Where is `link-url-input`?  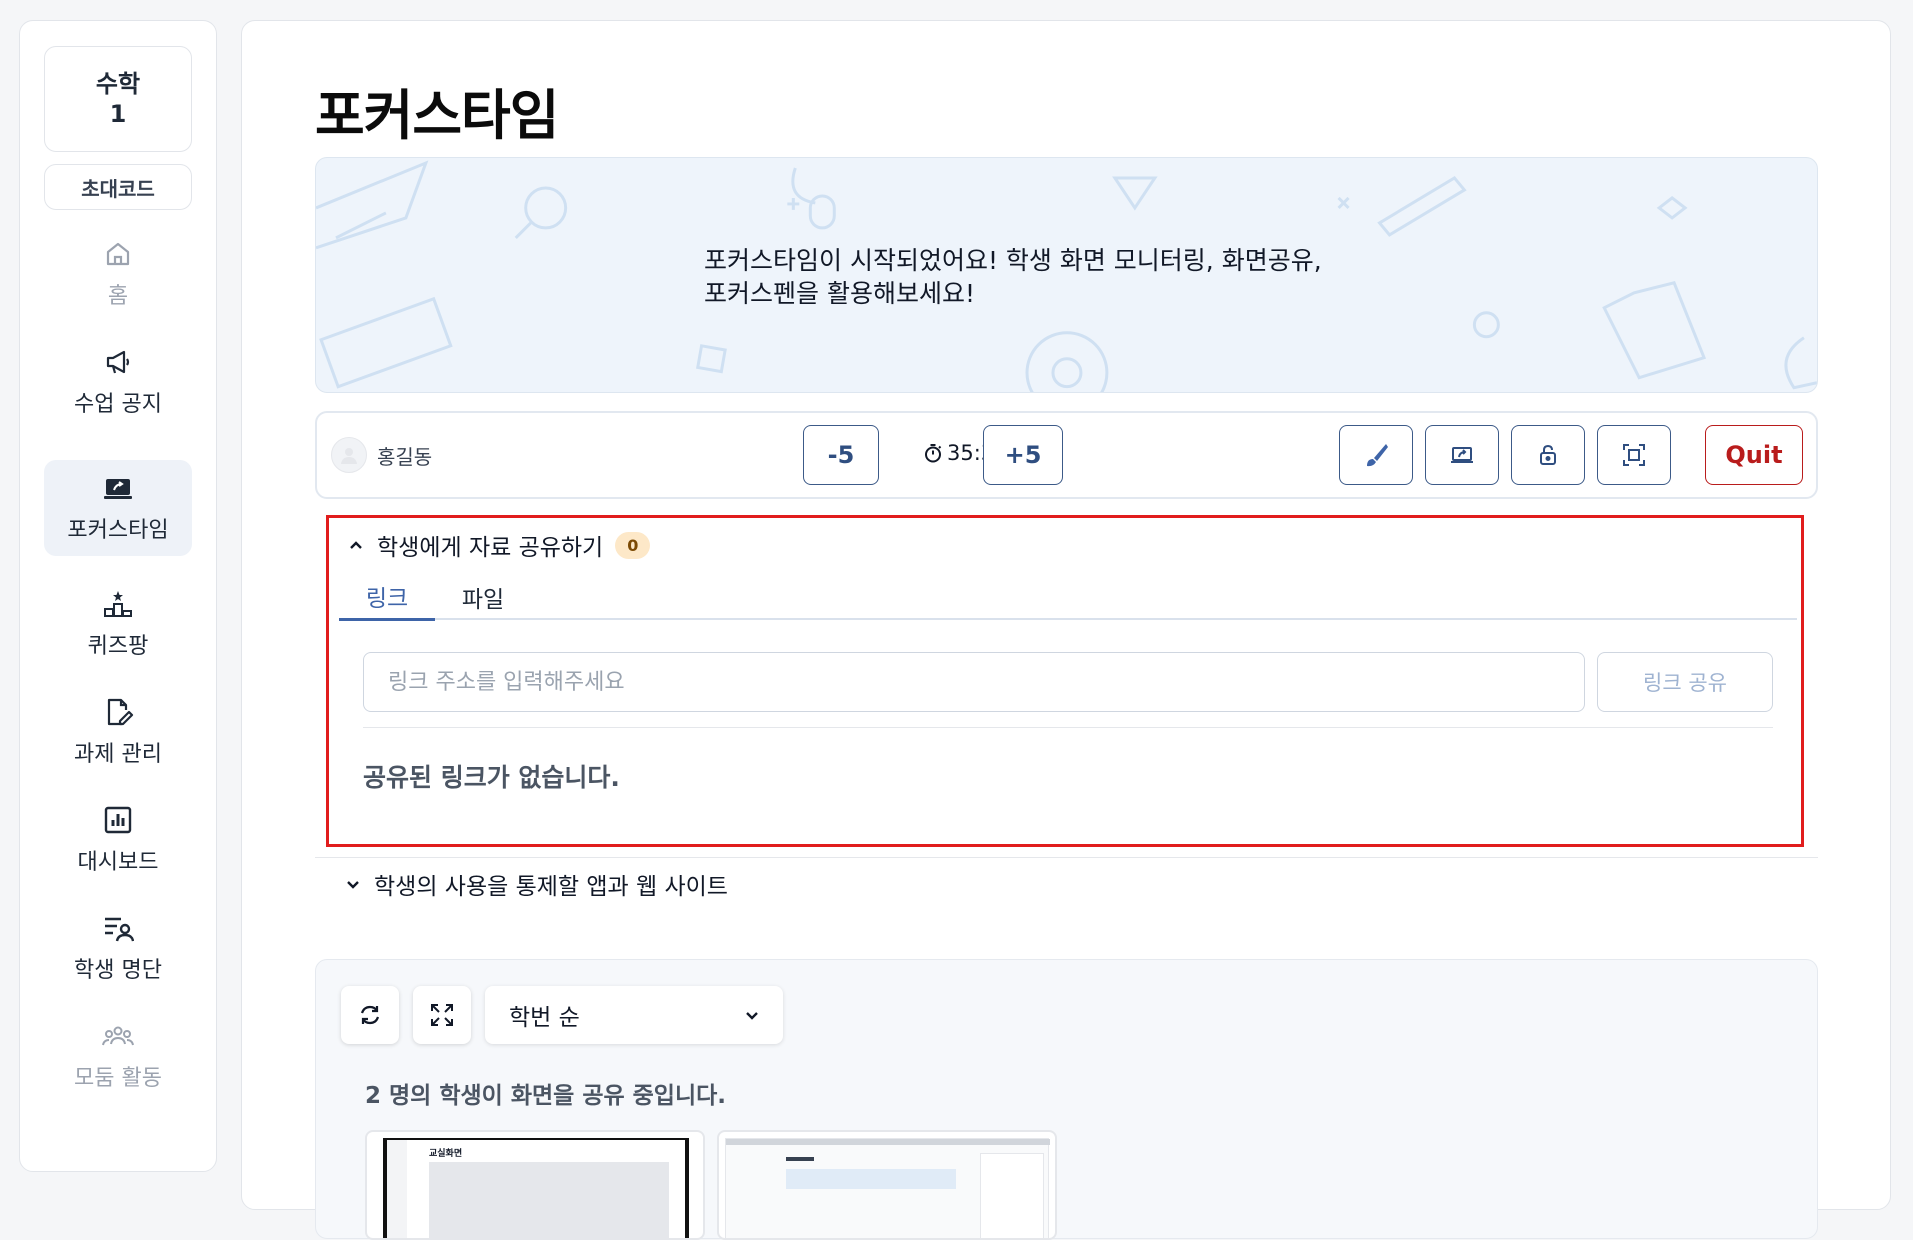 link-url-input is located at coordinates (974, 682).